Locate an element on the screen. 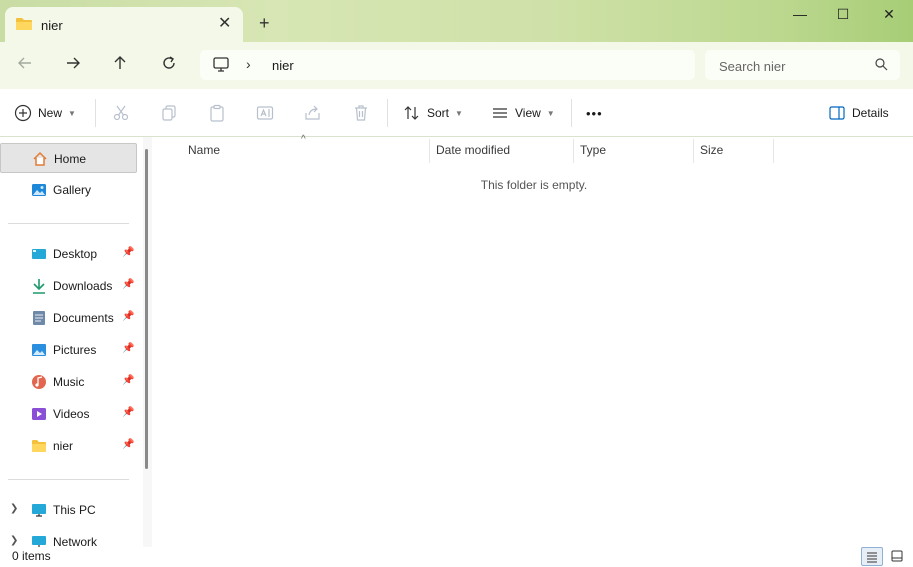 The width and height of the screenshot is (913, 567). tiles-view-button is located at coordinates (897, 556).